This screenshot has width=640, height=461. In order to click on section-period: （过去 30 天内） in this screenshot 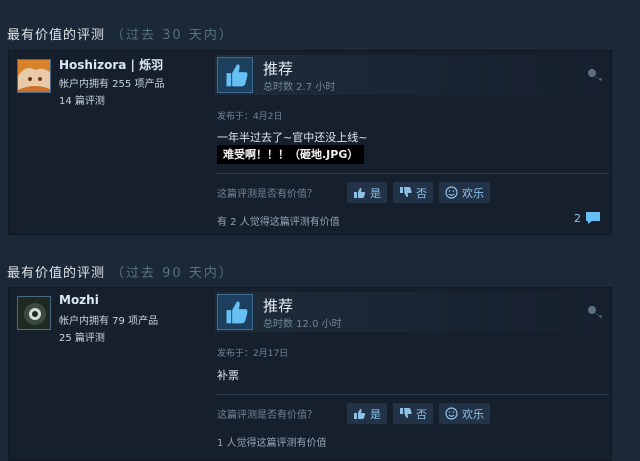, I will do `click(172, 35)`.